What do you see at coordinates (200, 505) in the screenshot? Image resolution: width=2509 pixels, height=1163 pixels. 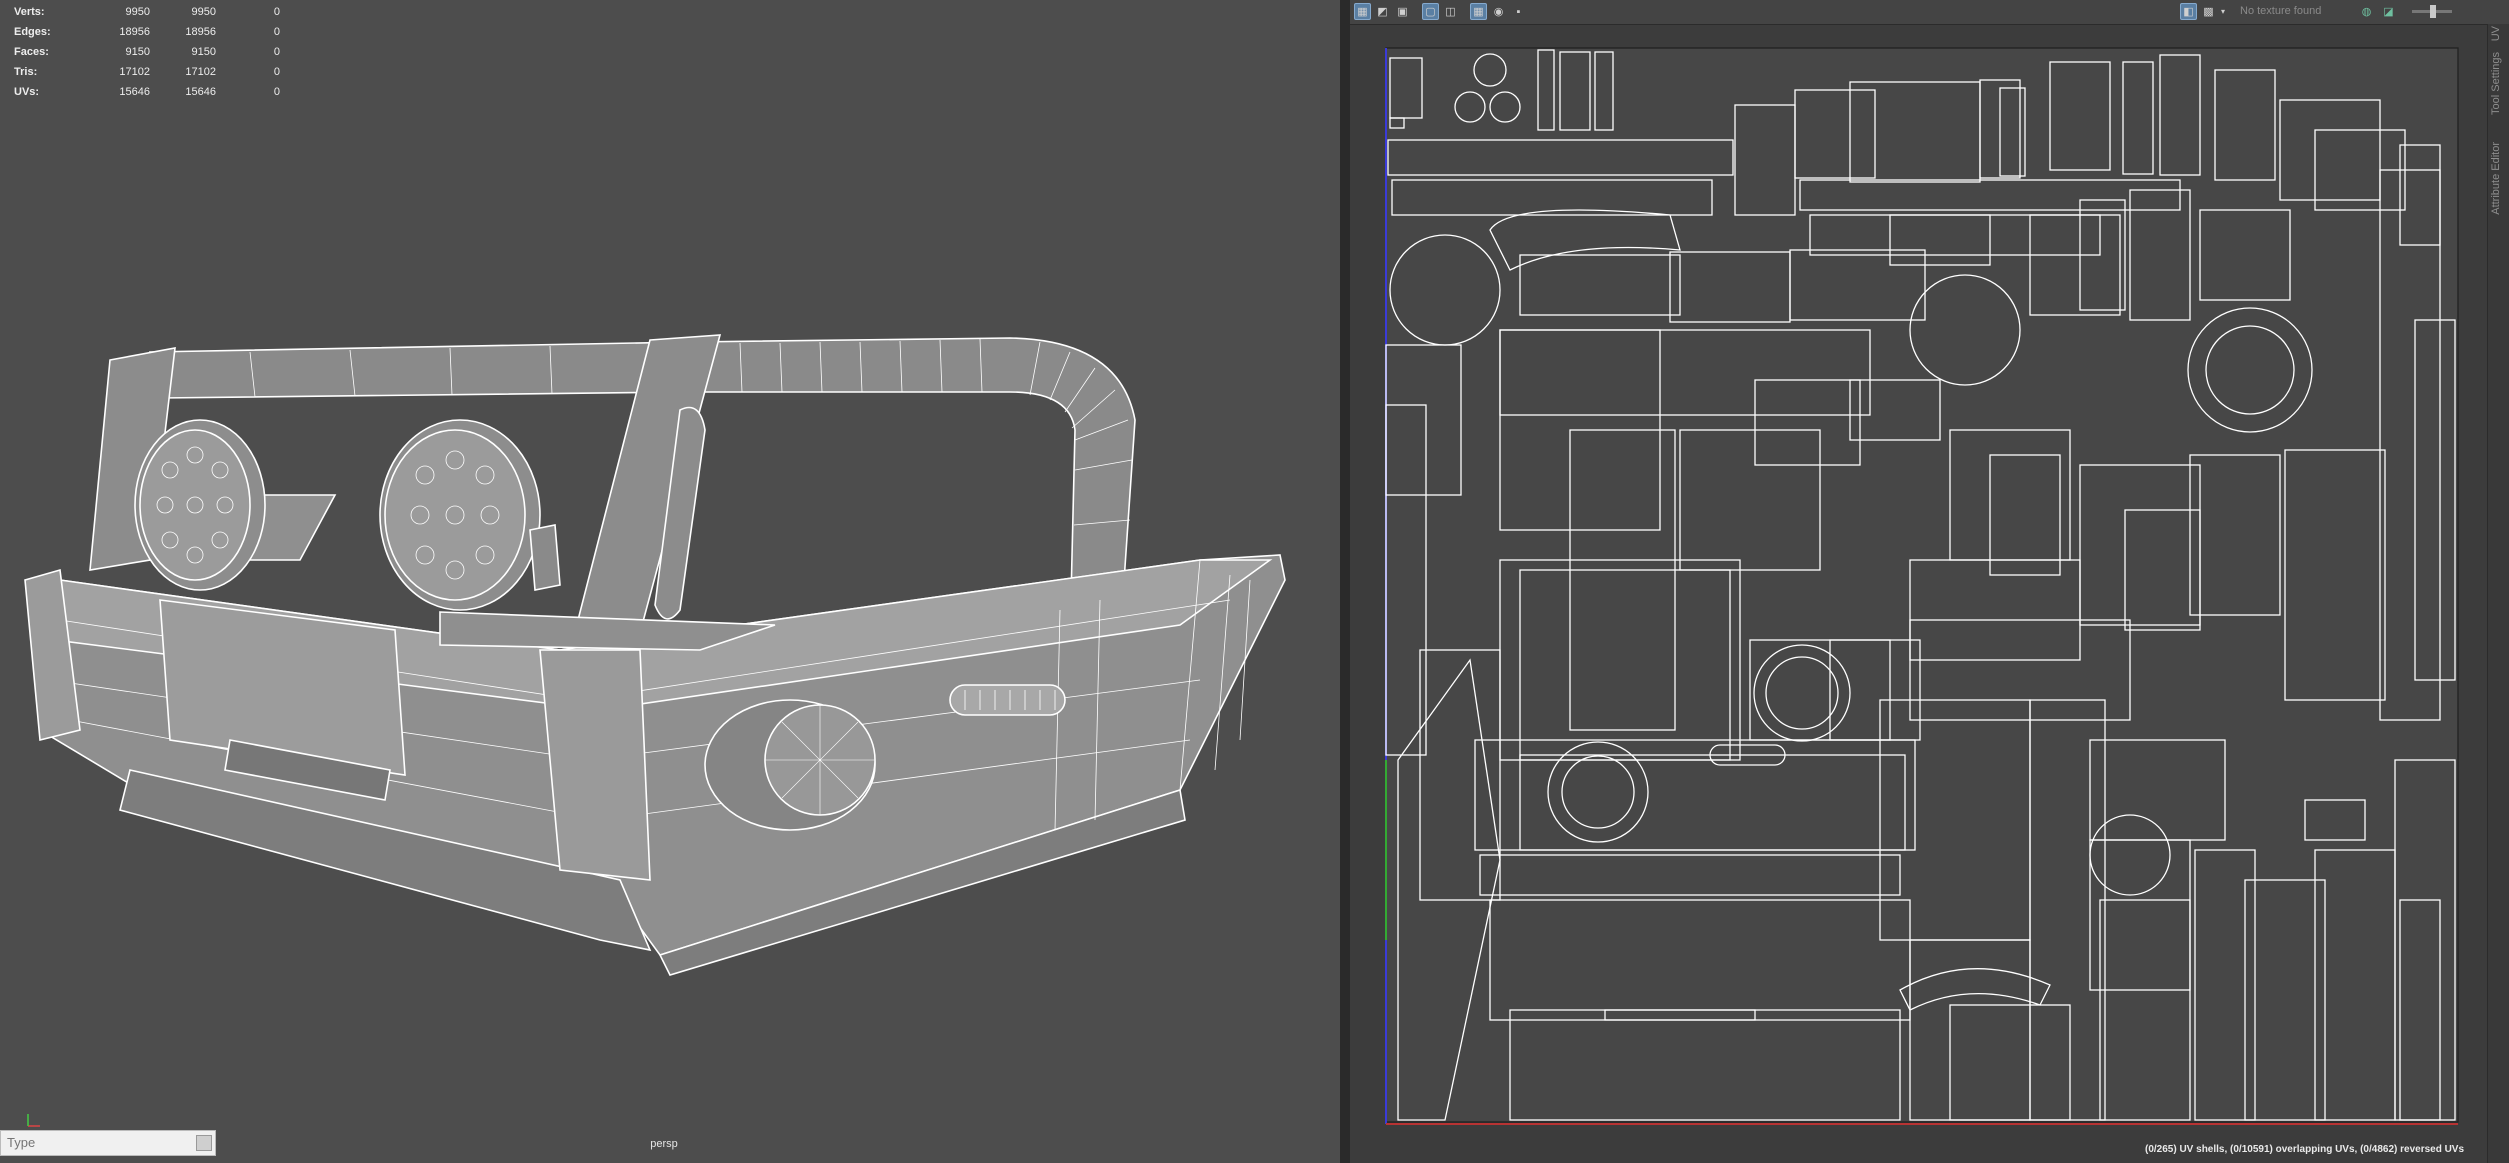 I see `spot-light-left` at bounding box center [200, 505].